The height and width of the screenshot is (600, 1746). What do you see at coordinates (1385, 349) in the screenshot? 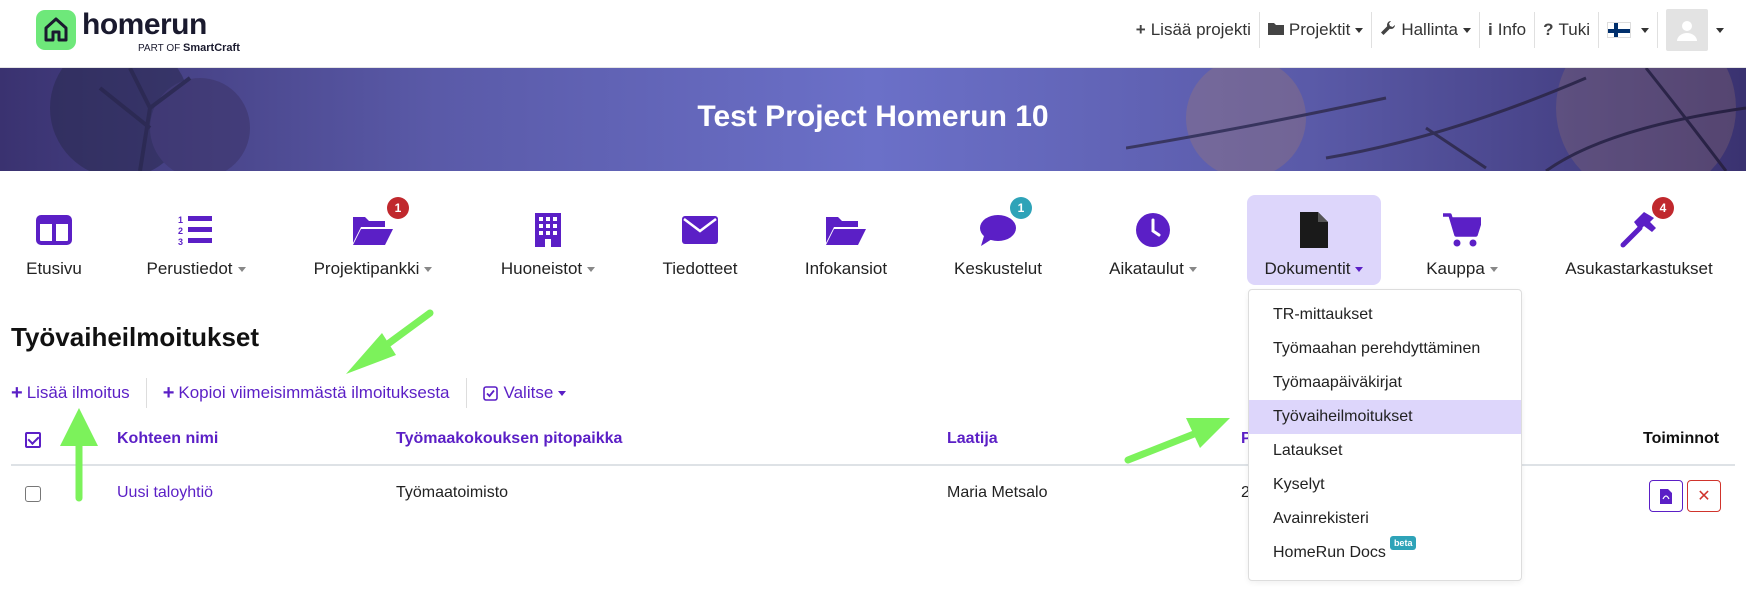
I see `dropdown-item-tyomaahan-perehdyttaminen: Työmaahan perehdyttäminen` at bounding box center [1385, 349].